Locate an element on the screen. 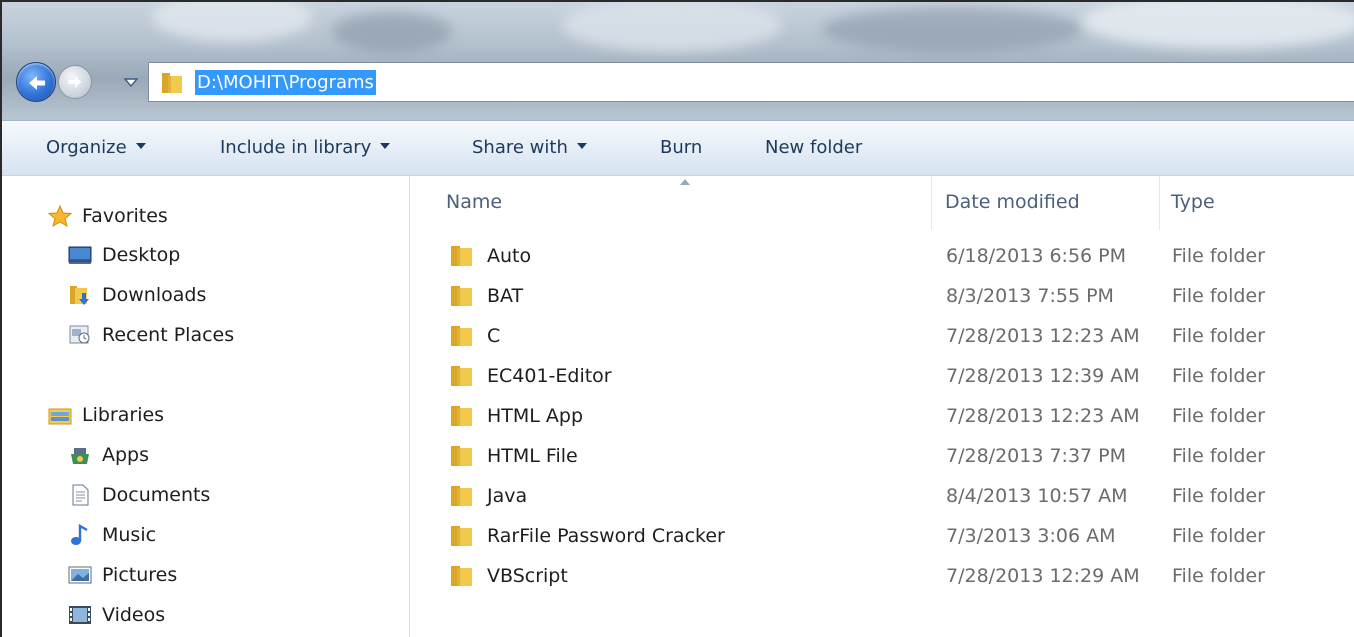  organize-button: Organize is located at coordinates (96, 148).